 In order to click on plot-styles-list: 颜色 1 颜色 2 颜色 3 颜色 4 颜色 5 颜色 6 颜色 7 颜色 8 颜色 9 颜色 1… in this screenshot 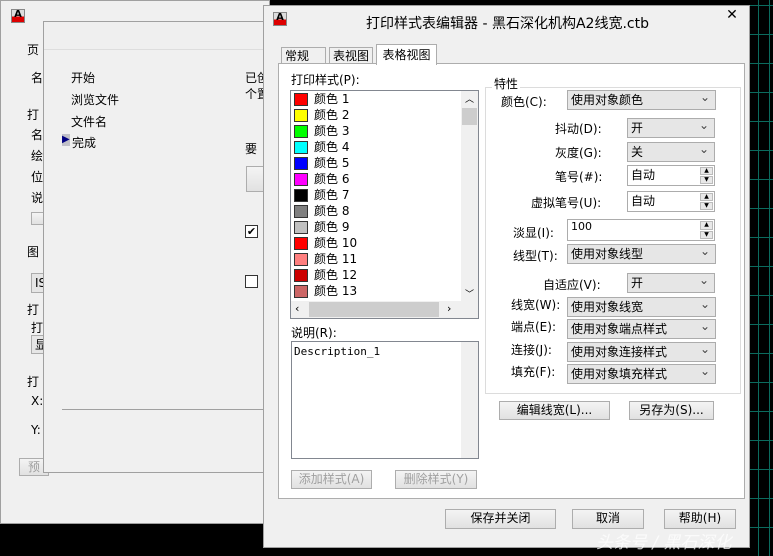, I will do `click(384, 204)`.